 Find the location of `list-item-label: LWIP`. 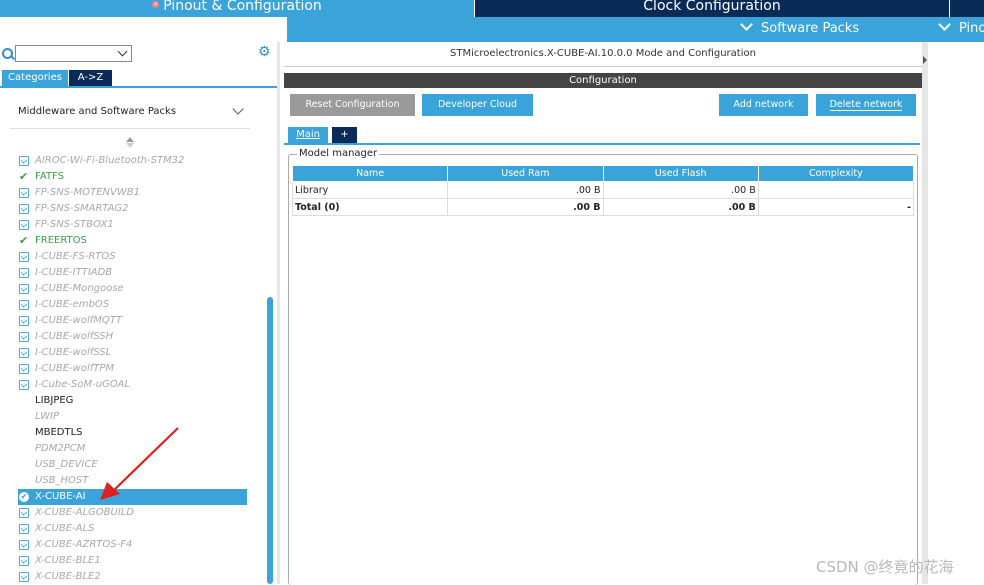

list-item-label: LWIP is located at coordinates (47, 416).